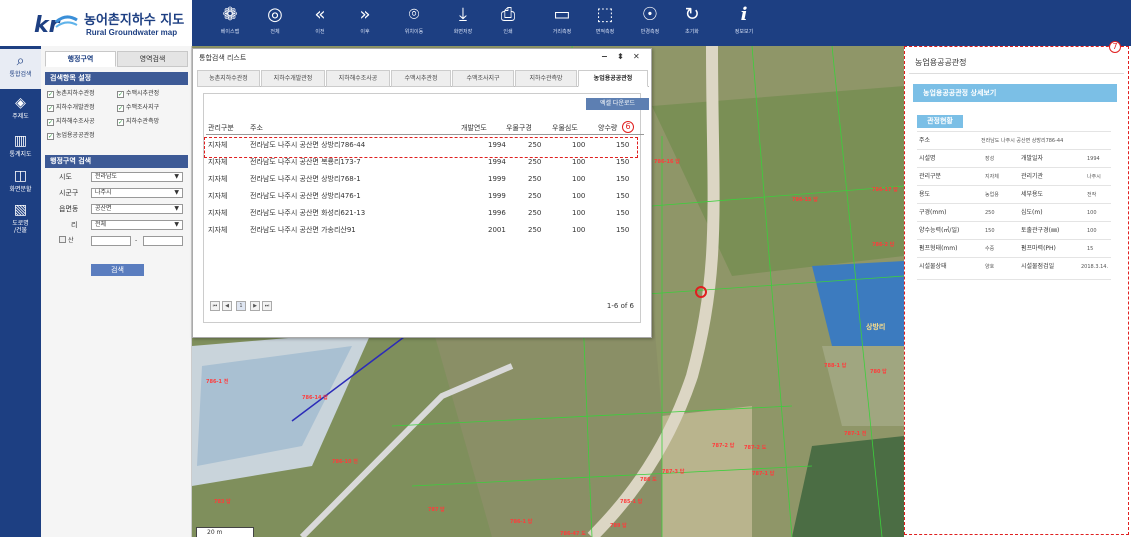  I want to click on col-pumping: 양수량, so click(607, 128).